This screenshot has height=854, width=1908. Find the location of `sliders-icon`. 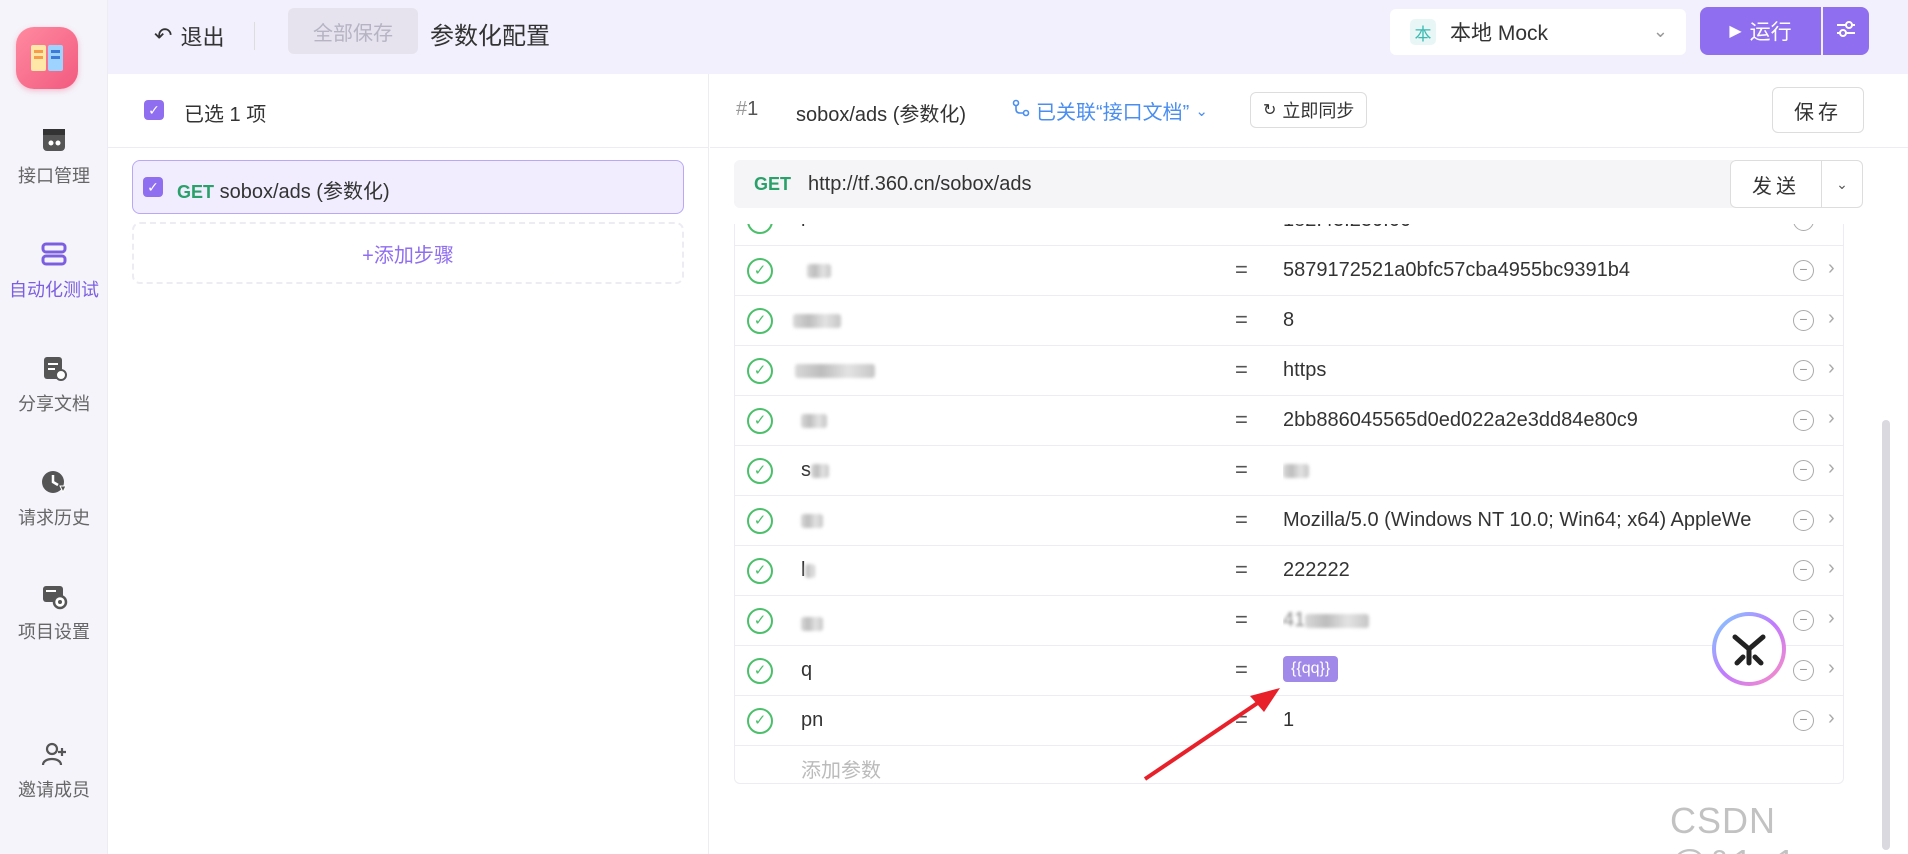

sliders-icon is located at coordinates (1846, 31).